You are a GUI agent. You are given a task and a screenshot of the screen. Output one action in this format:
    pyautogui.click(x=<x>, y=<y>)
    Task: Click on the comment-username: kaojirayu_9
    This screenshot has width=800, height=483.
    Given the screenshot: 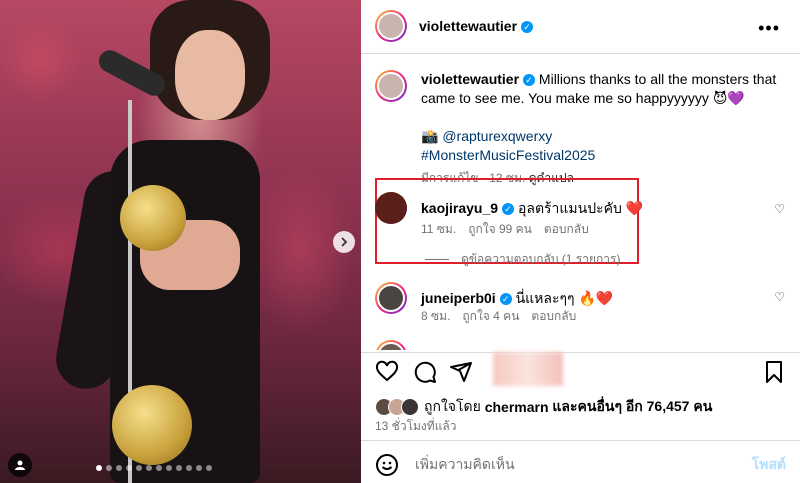 What is the action you would take?
    pyautogui.click(x=459, y=208)
    